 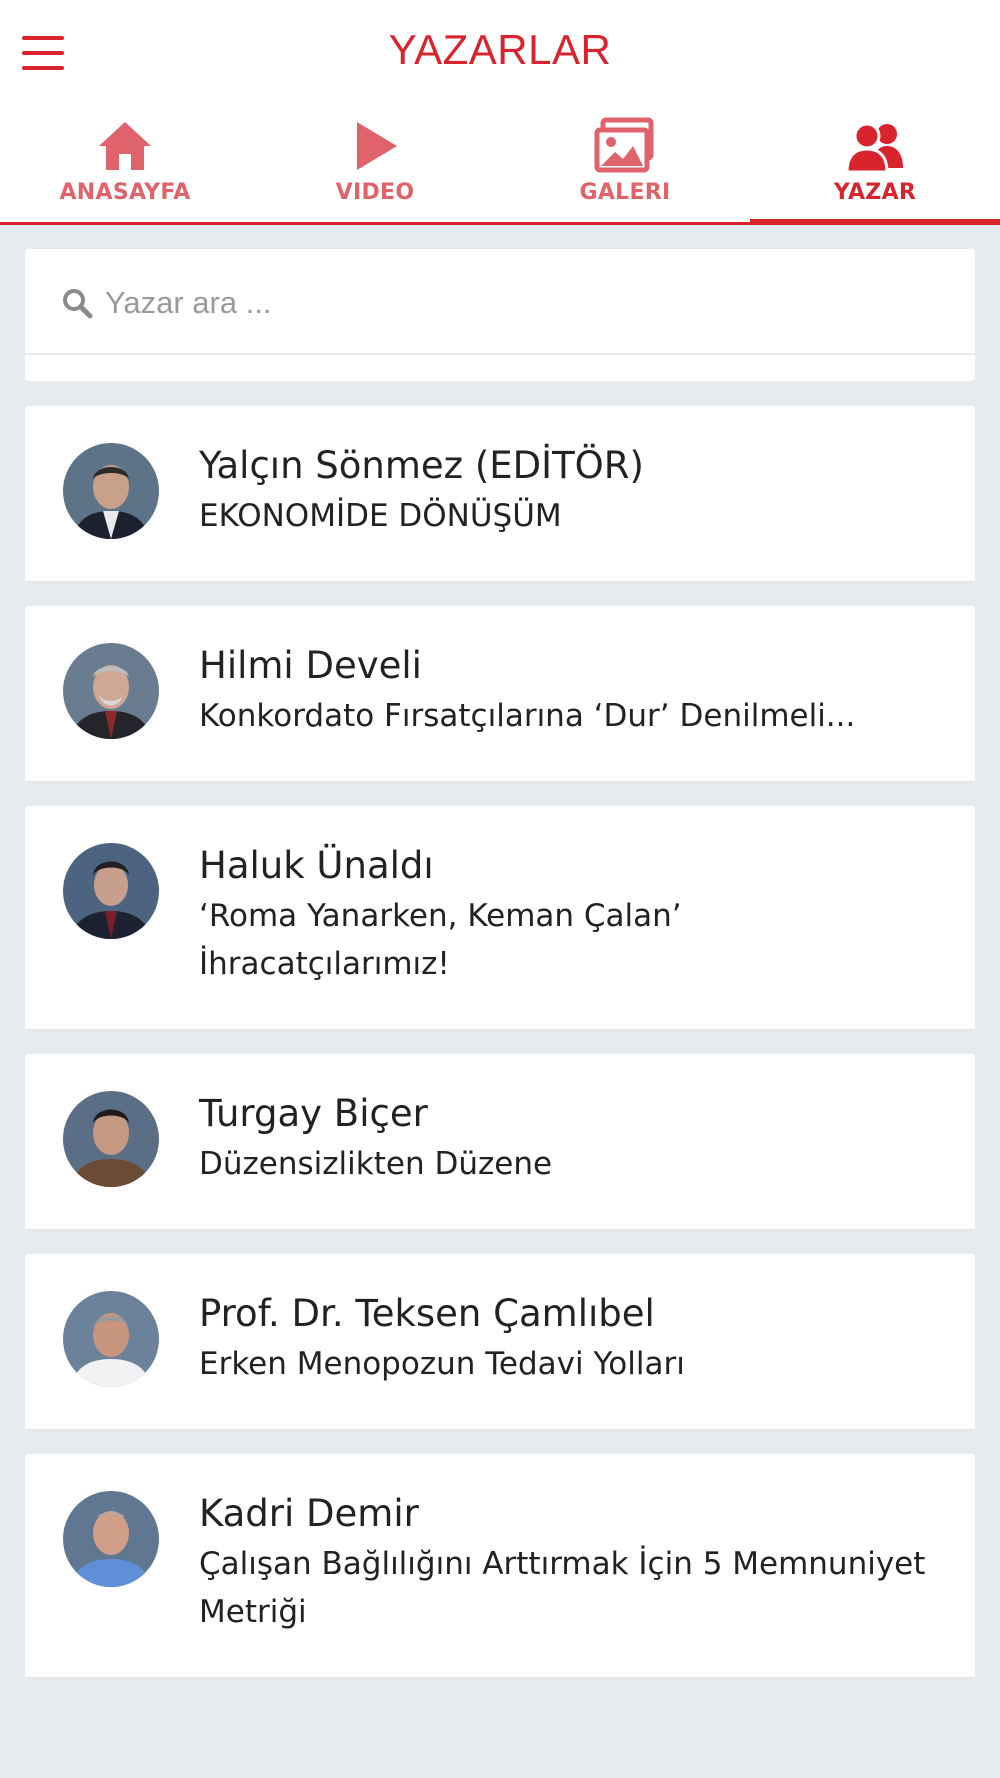 I want to click on top-bar: YAZARLAR ANASAYFA VIDEO GALERI YAZAR, so click(x=500, y=112).